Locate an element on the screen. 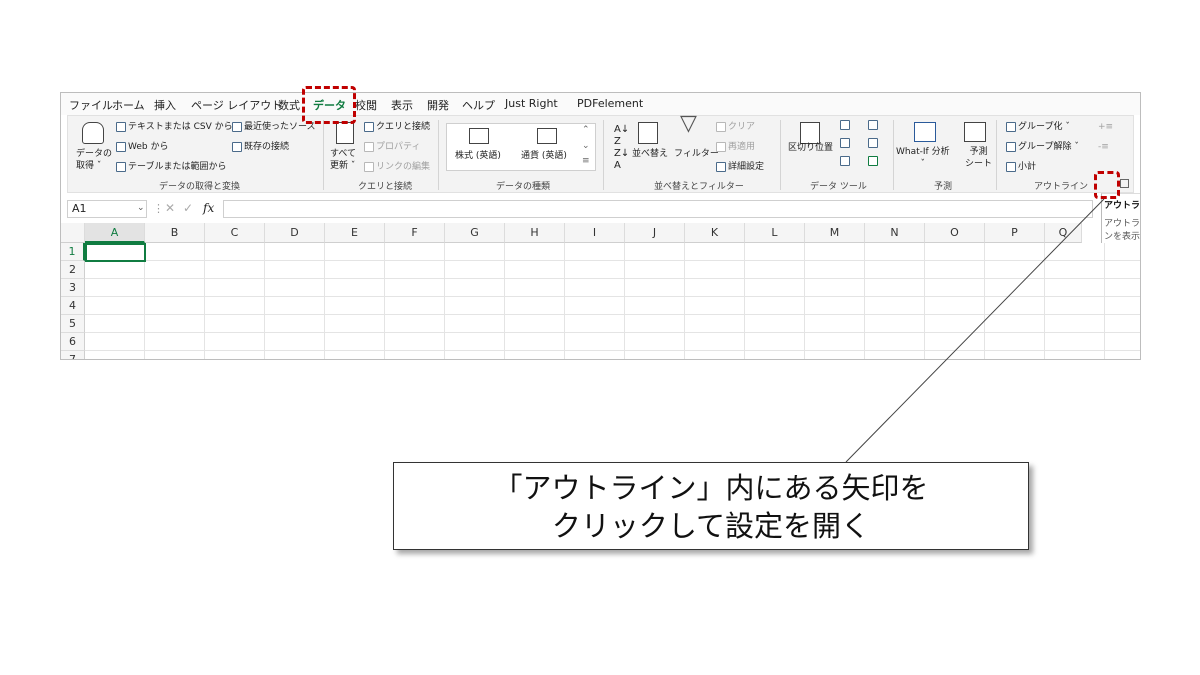  instruction-callout: 「アウトライン」内にある矢印を クリックして設定を開く is located at coordinates (711, 506).